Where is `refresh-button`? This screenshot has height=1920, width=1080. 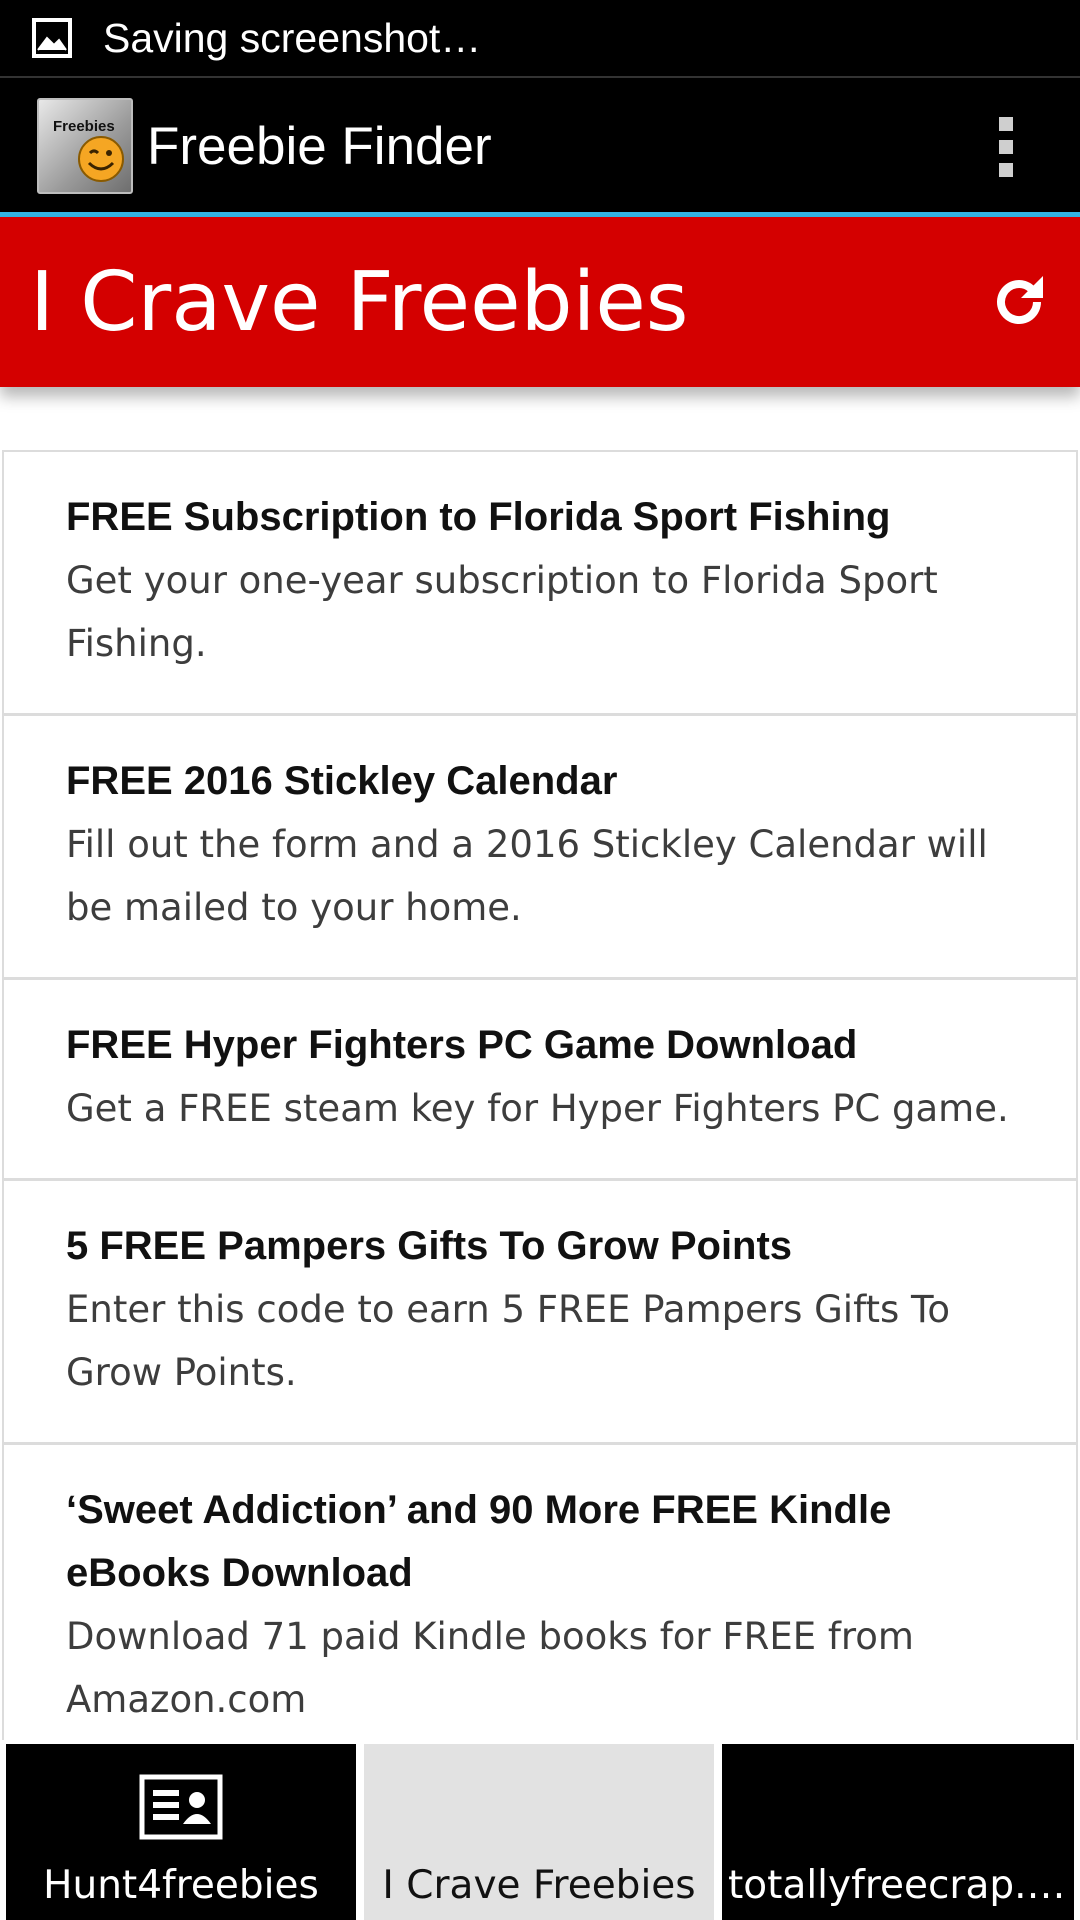
refresh-button is located at coordinates (1019, 302).